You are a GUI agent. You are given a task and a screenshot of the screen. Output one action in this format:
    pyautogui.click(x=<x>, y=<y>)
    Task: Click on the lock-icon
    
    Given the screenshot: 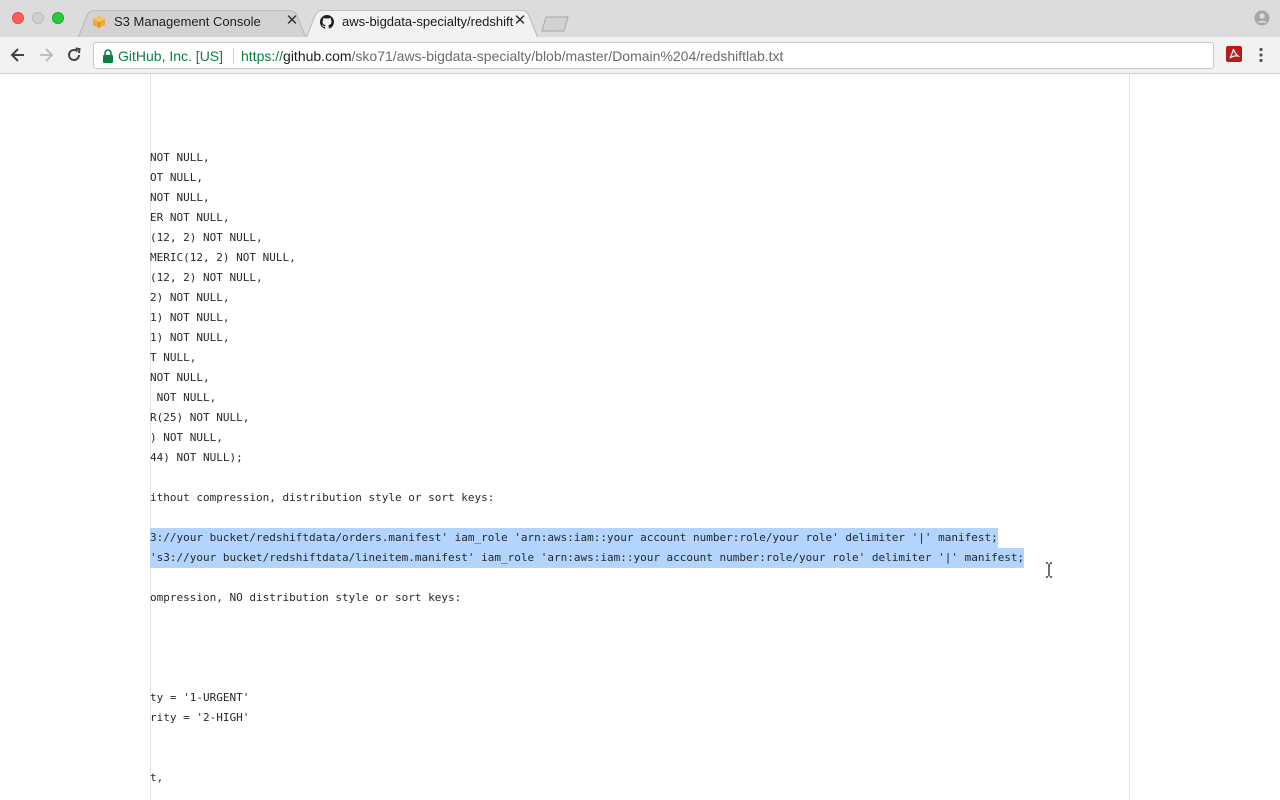 What is the action you would take?
    pyautogui.click(x=108, y=56)
    